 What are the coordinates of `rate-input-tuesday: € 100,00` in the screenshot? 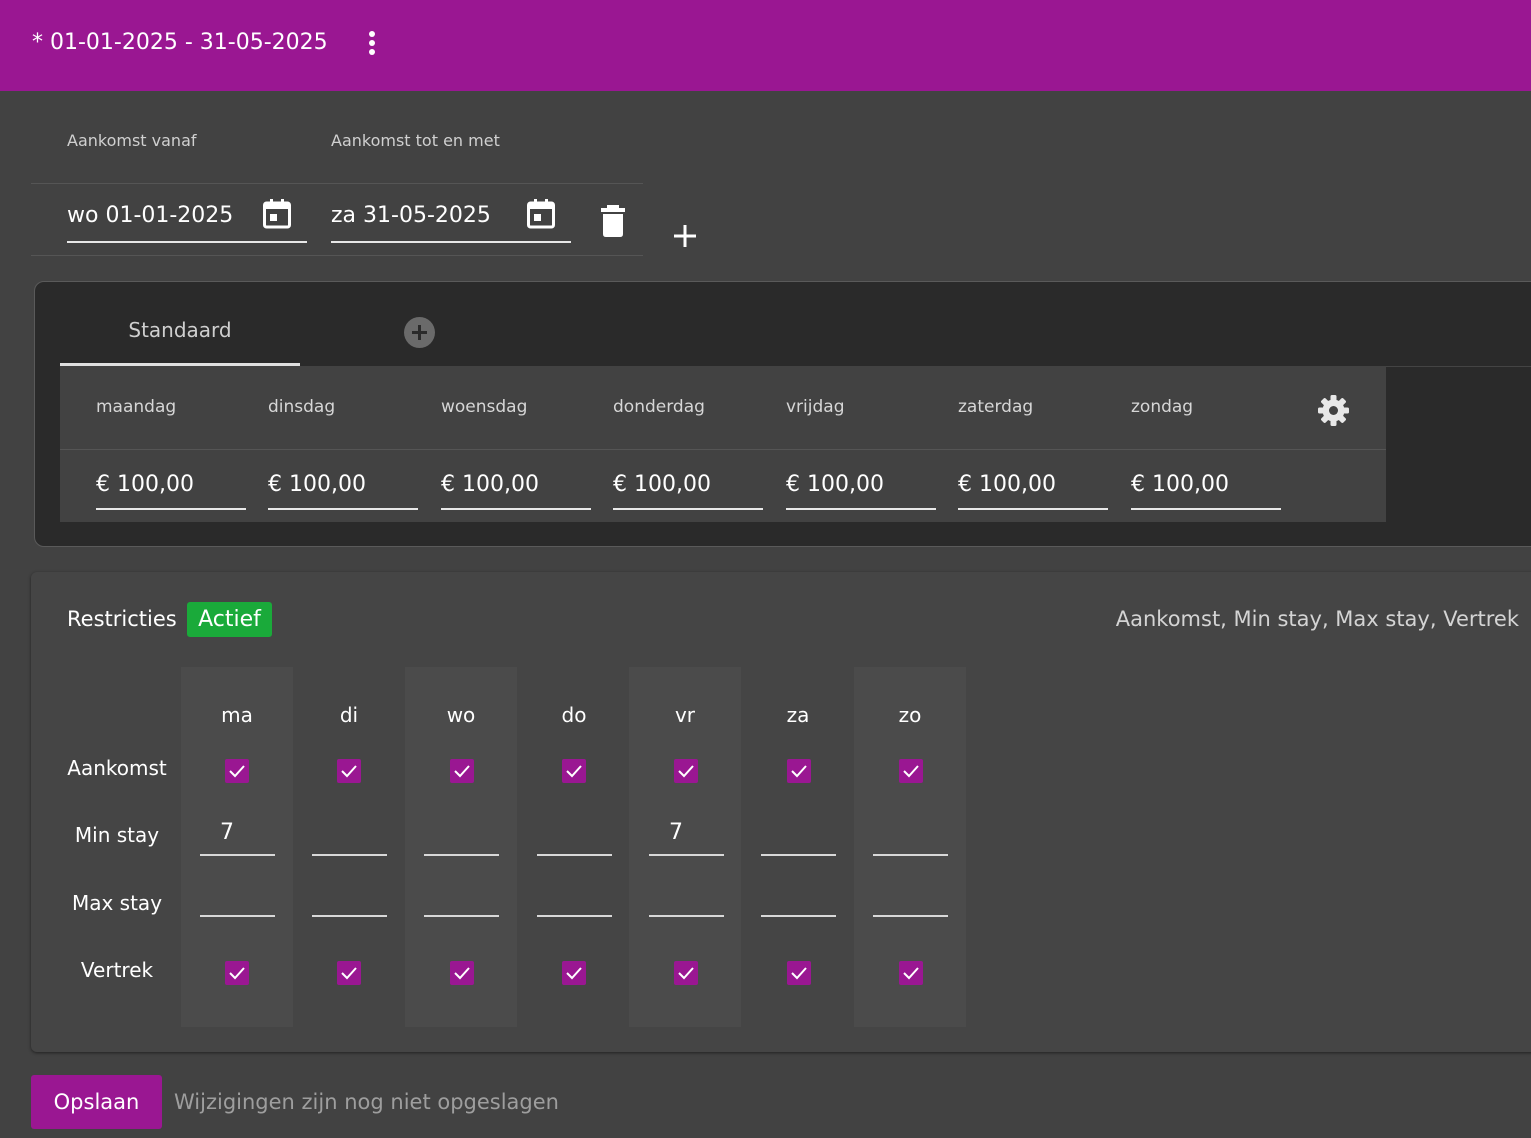 It's located at (343, 488).